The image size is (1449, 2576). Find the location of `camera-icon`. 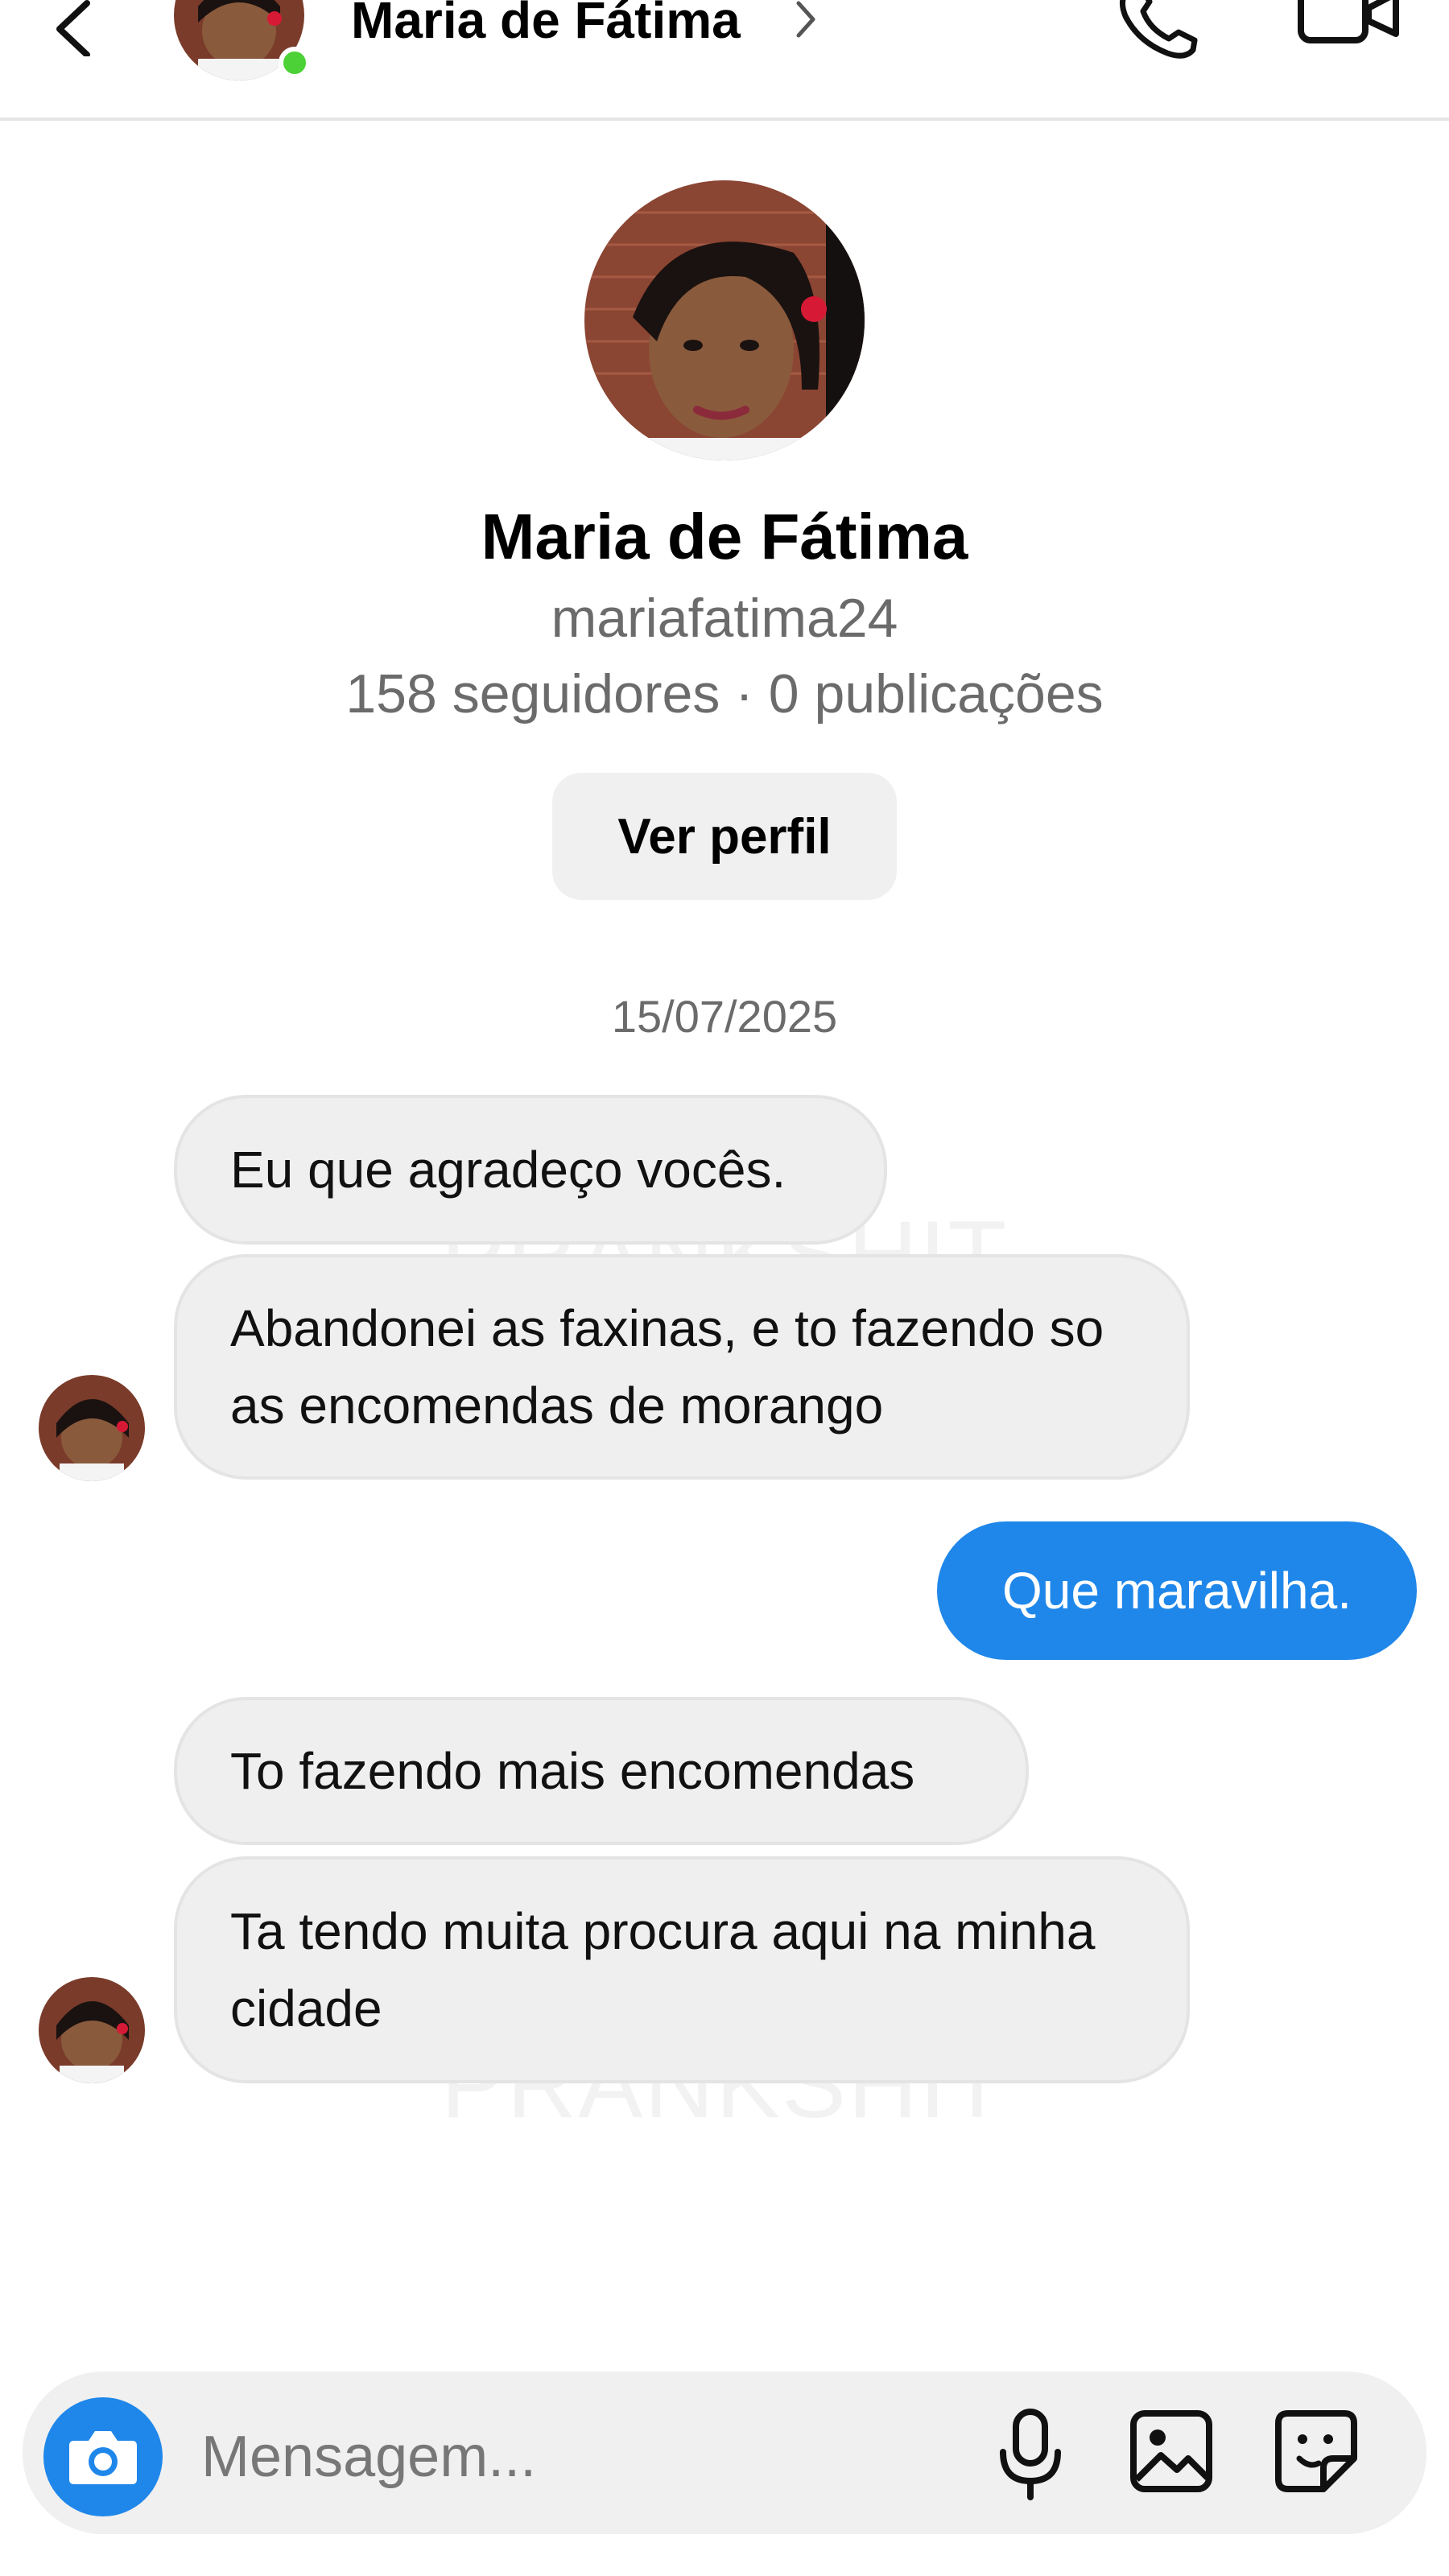

camera-icon is located at coordinates (103, 2457).